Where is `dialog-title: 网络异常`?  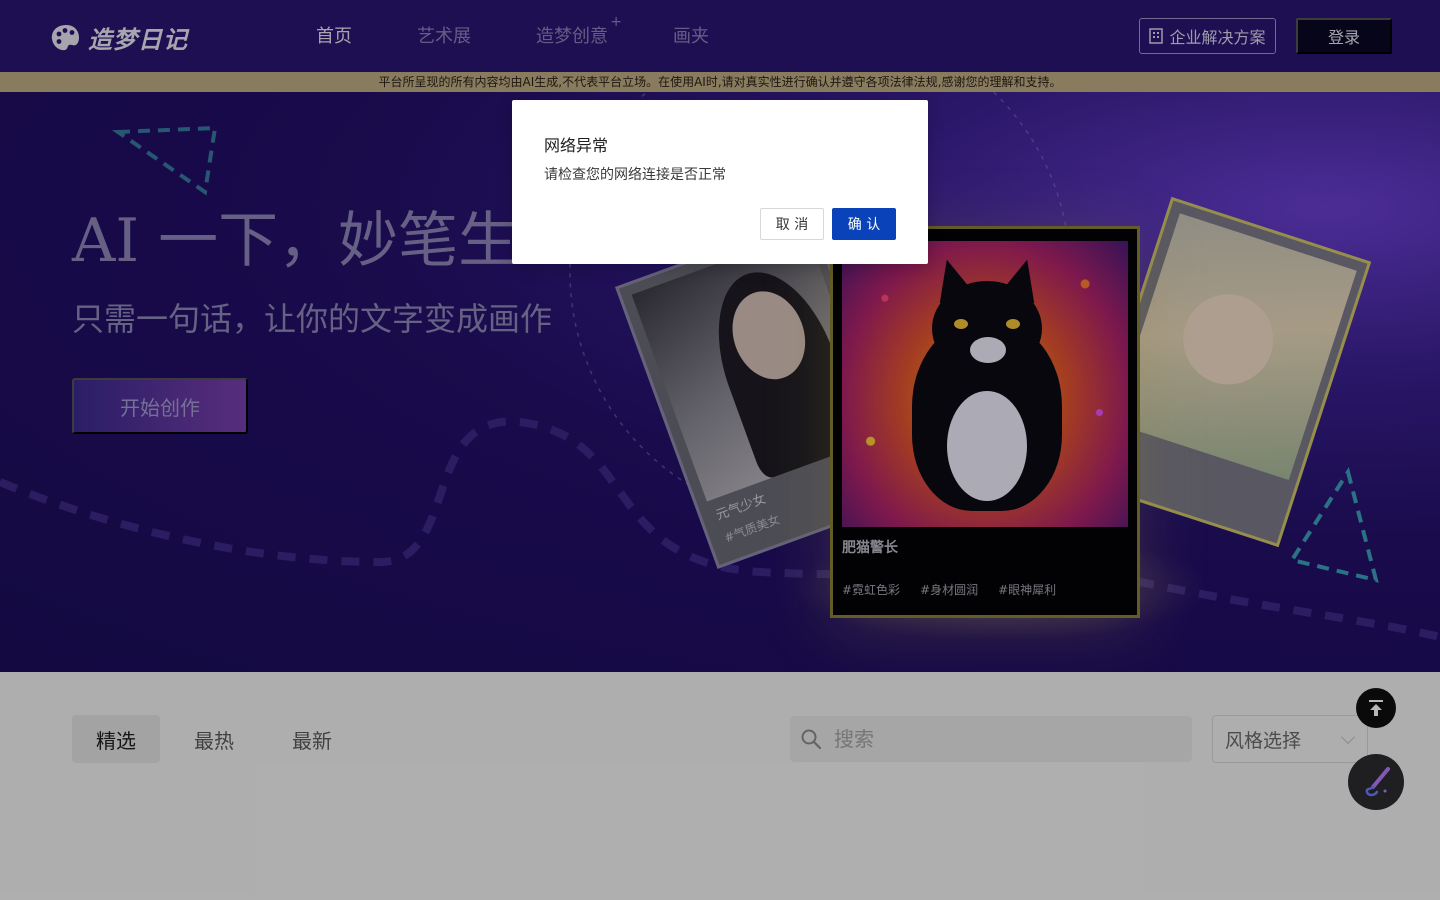
dialog-title: 网络异常 is located at coordinates (576, 145).